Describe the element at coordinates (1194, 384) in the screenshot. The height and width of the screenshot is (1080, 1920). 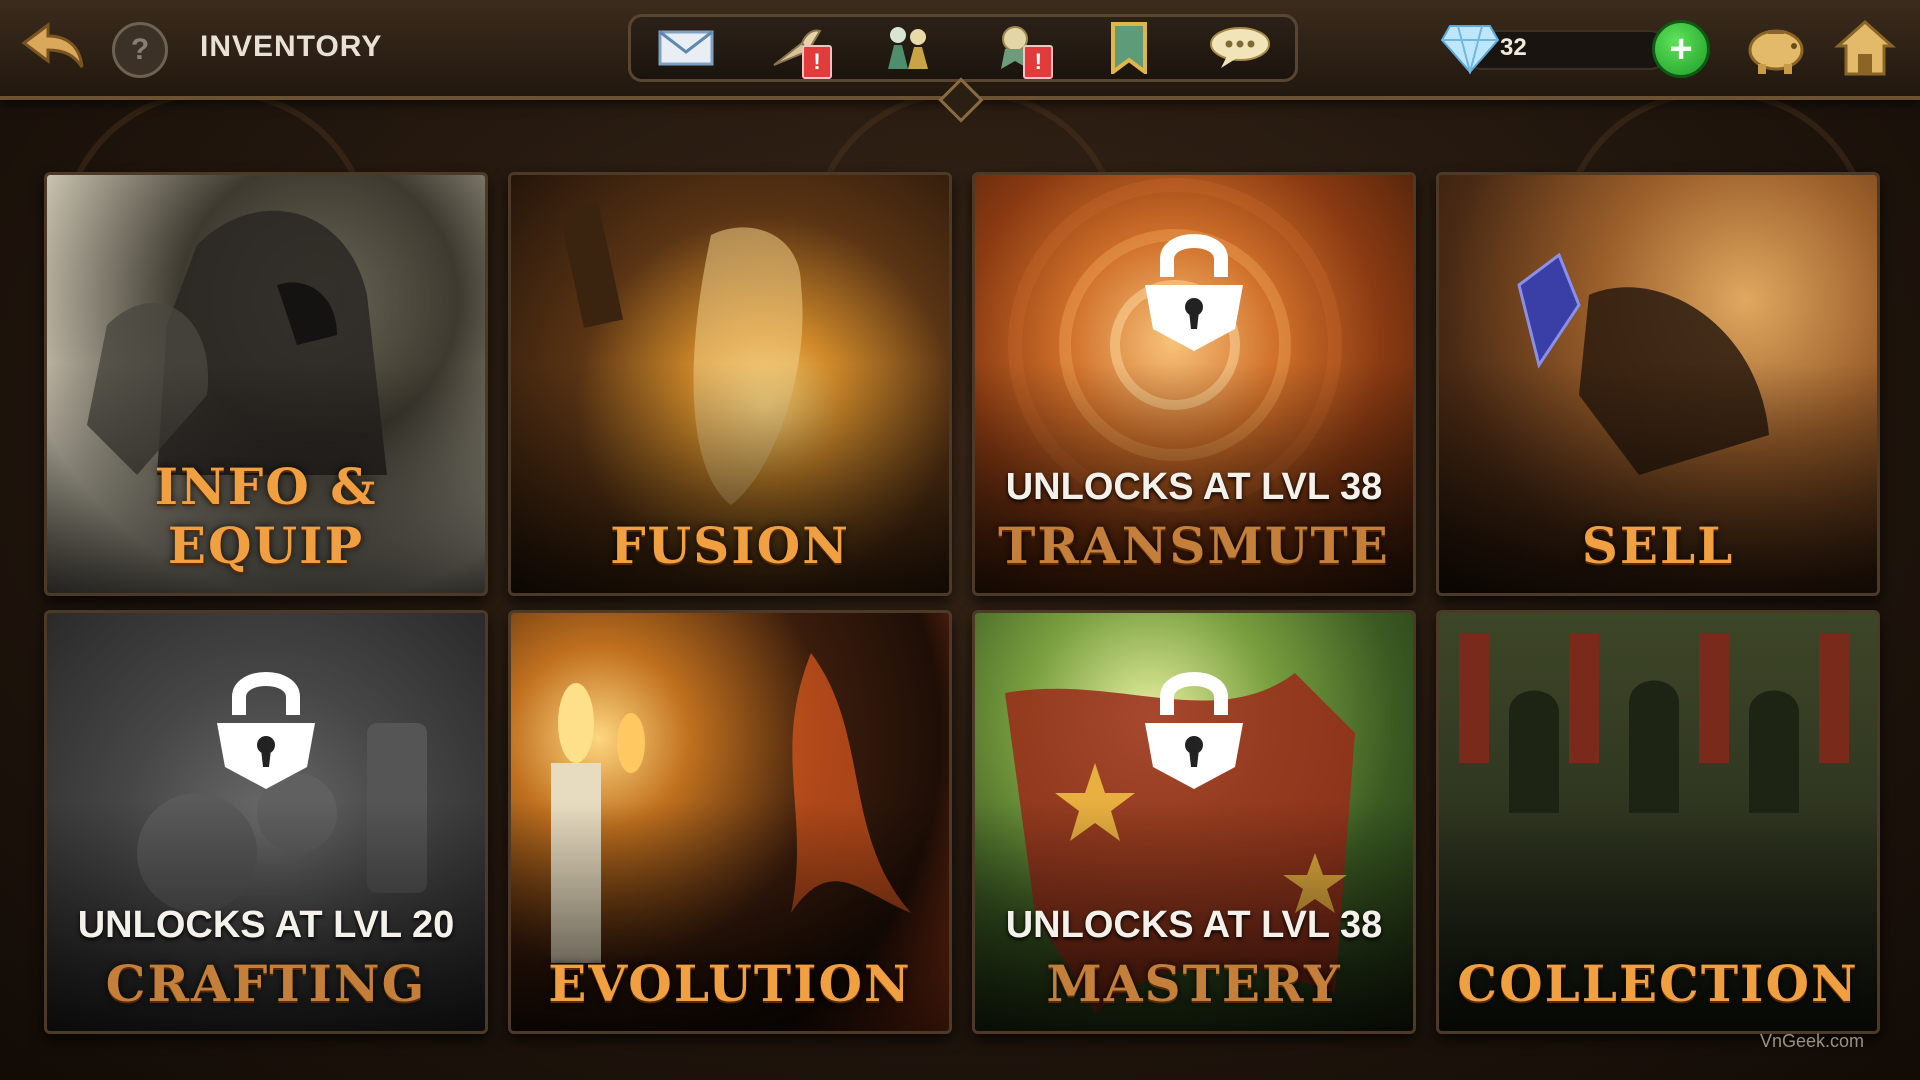
I see `tile-transmute: UNLOCKS AT LVL 38 TRANSMUTE` at that location.